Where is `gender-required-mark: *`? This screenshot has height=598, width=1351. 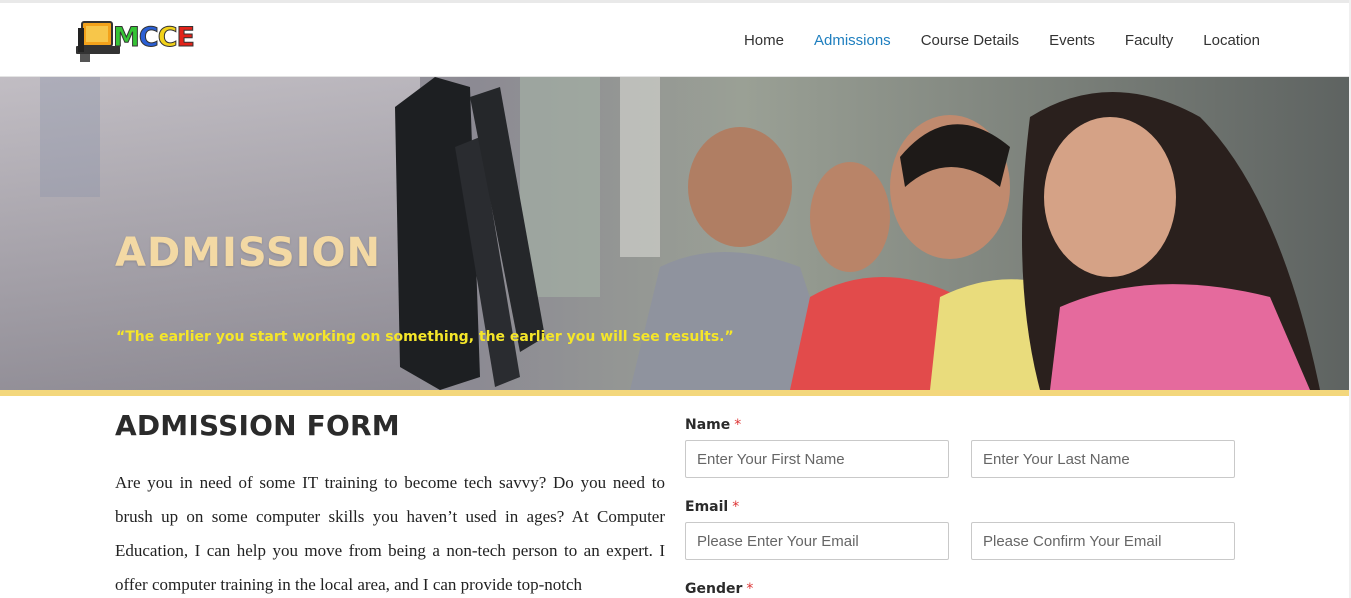
gender-required-mark: * is located at coordinates (750, 589).